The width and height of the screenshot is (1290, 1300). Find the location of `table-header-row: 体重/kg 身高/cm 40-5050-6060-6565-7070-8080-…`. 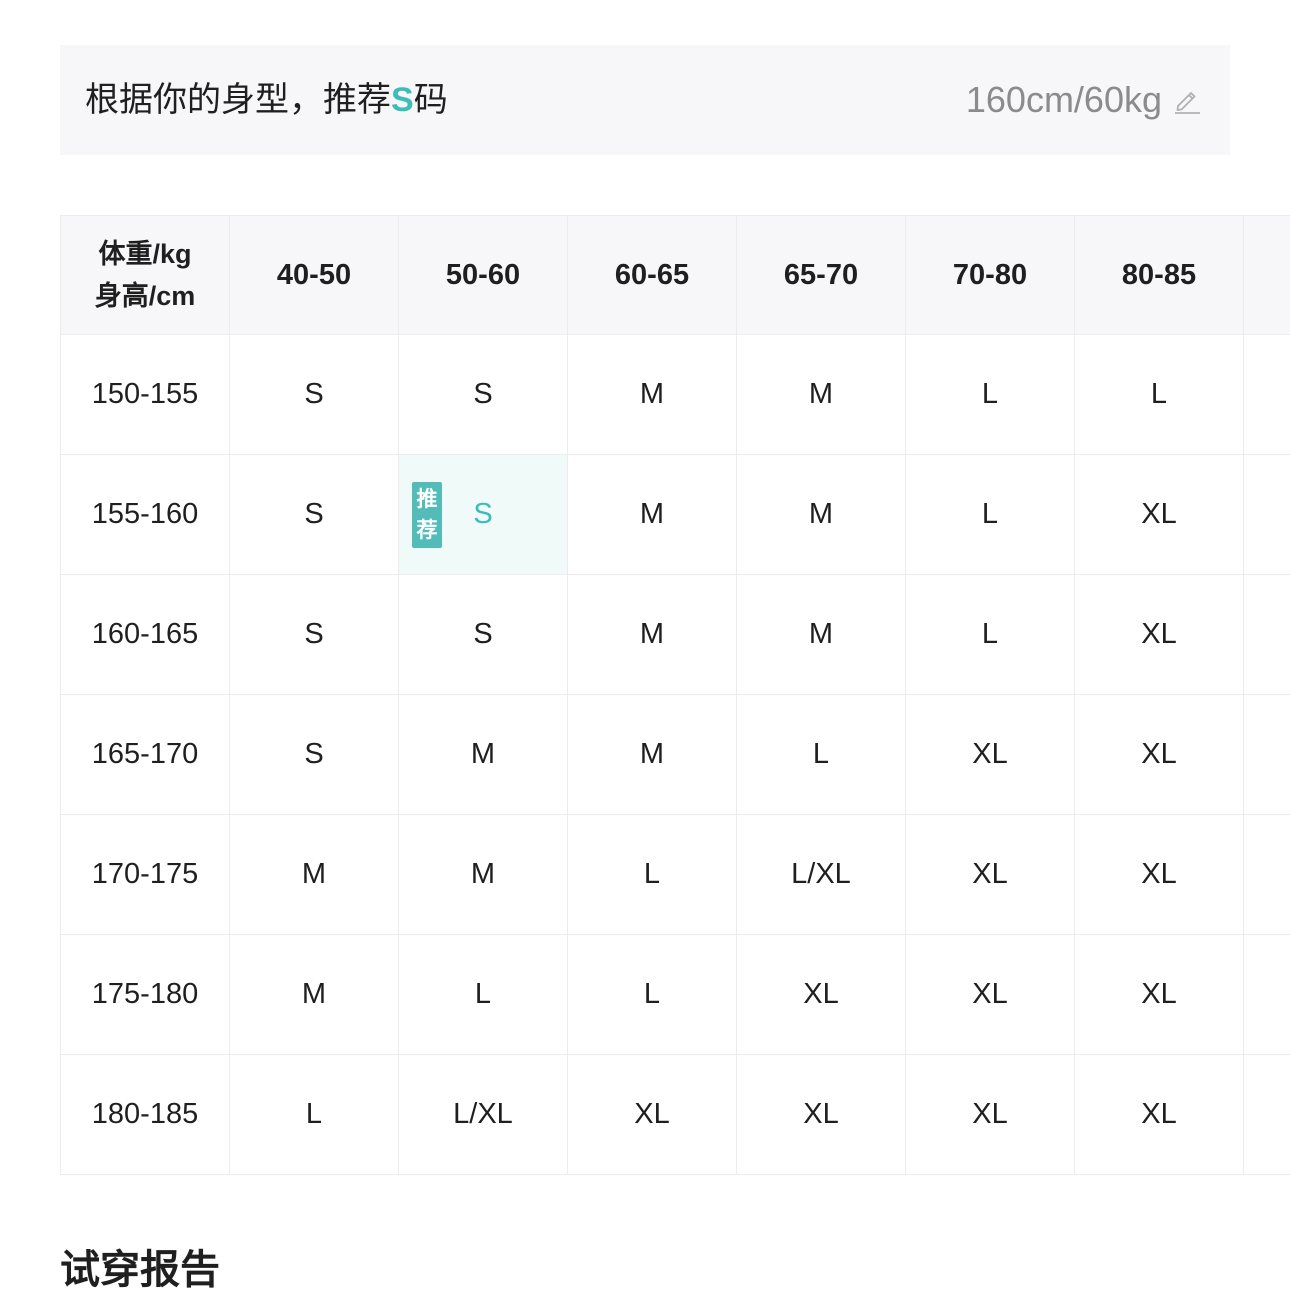

table-header-row: 体重/kg 身高/cm 40-5050-6060-6565-7070-8080-… is located at coordinates (675, 275).